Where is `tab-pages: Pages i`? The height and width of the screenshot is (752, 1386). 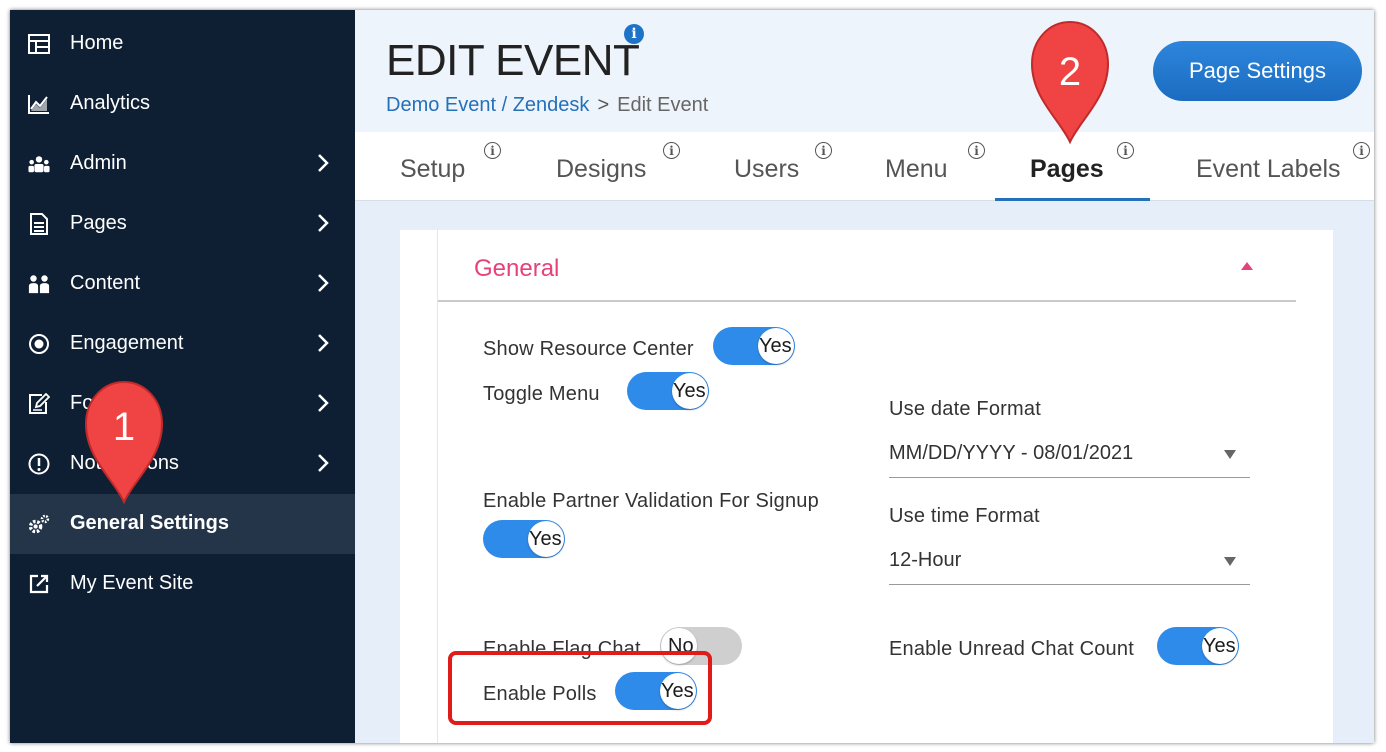
tab-pages: Pages i is located at coordinates (1072, 166).